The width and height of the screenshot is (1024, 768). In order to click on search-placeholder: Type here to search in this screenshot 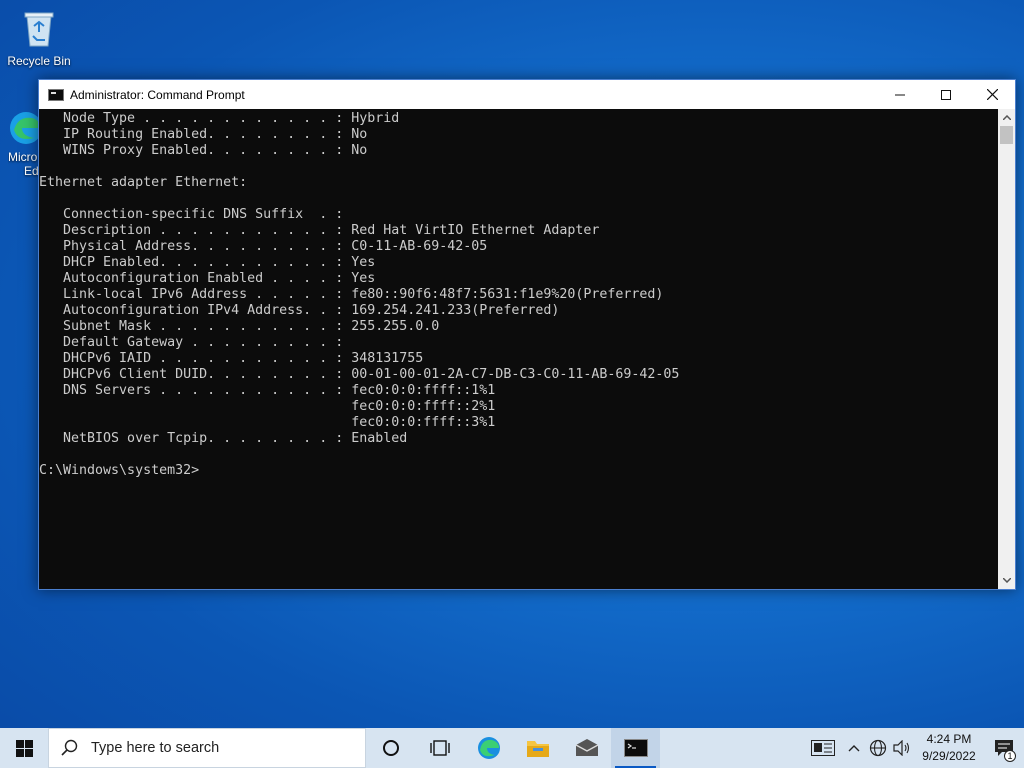, I will do `click(155, 748)`.